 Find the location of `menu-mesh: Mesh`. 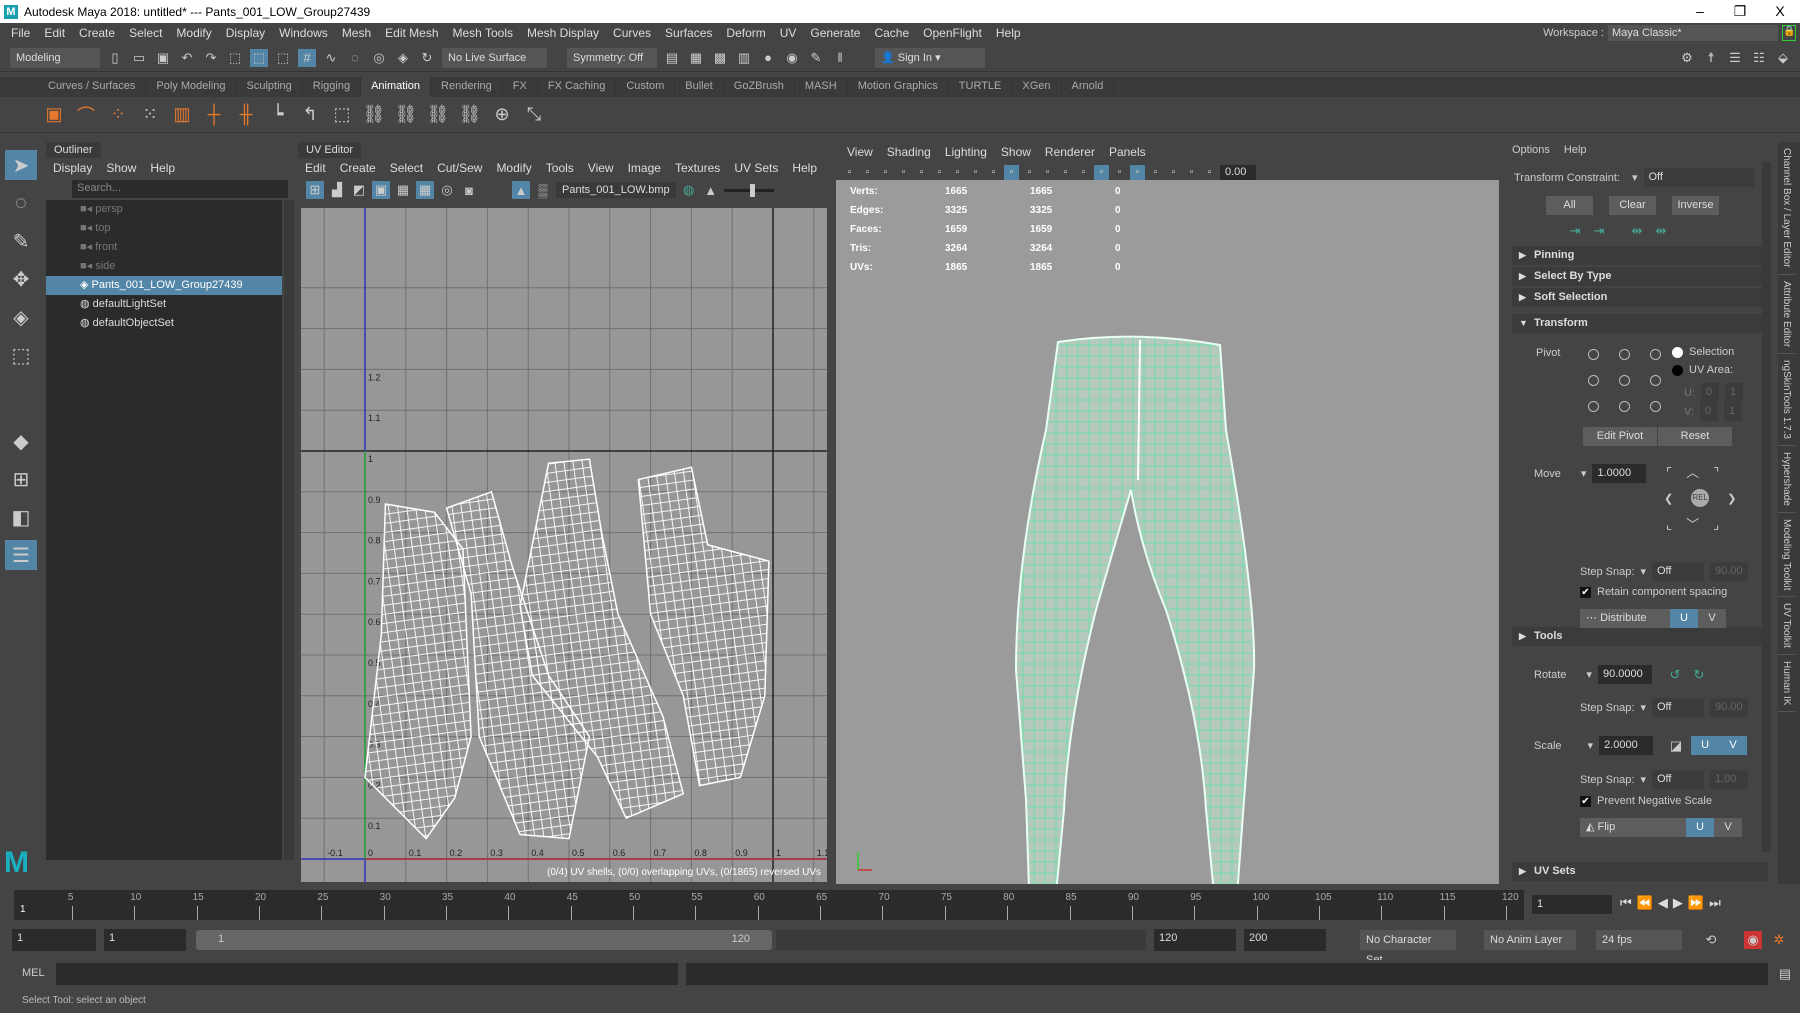

menu-mesh: Mesh is located at coordinates (356, 33).